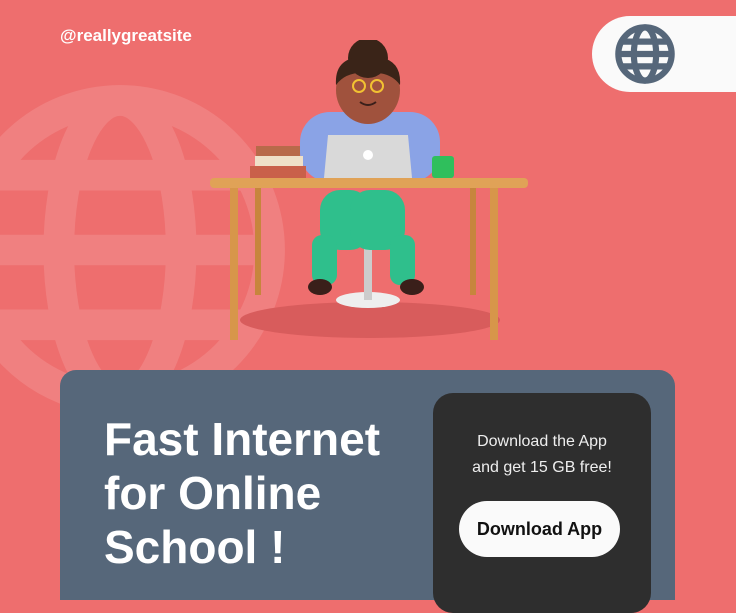 The height and width of the screenshot is (613, 736). Describe the element at coordinates (539, 529) in the screenshot. I see `download-app-button: Download App` at that location.